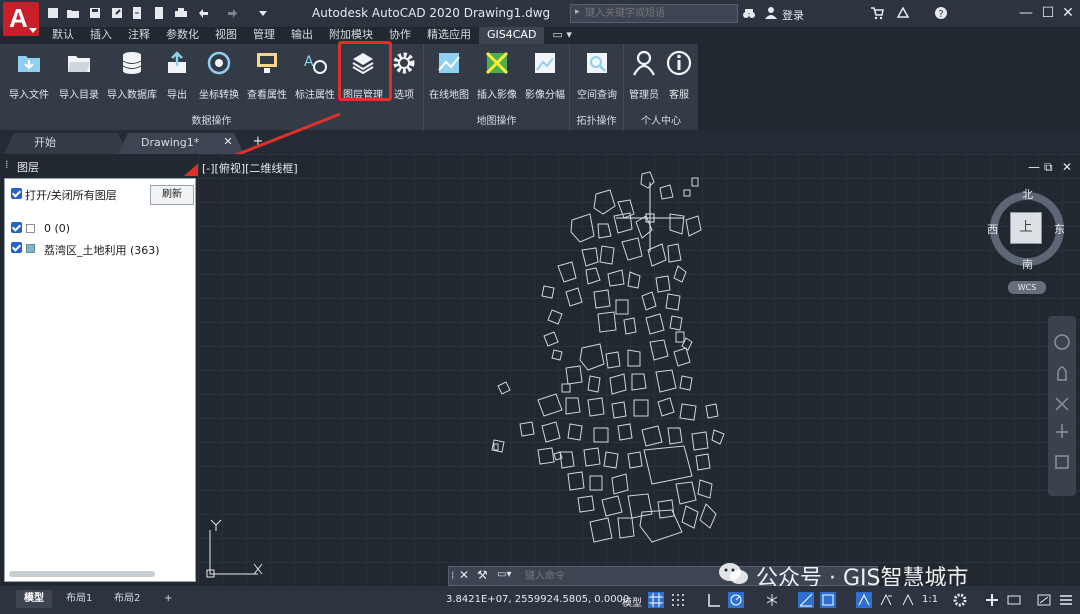 Image resolution: width=1080 pixels, height=614 pixels. Describe the element at coordinates (749, 13) in the screenshot. I see `binoculars-icon` at that location.